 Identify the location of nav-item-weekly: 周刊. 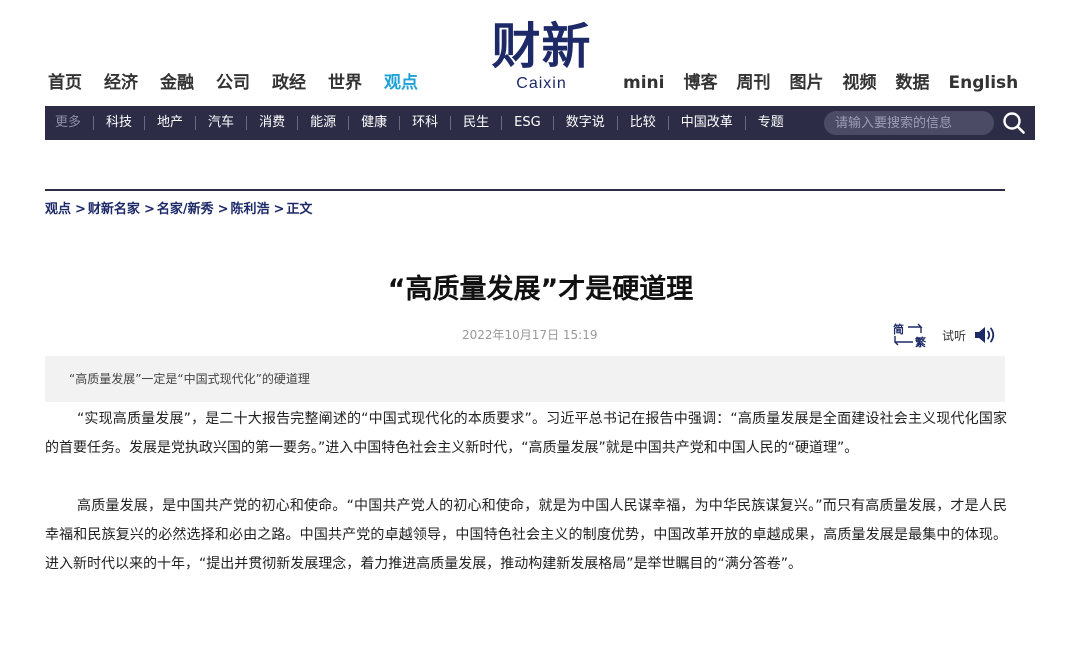
(753, 83).